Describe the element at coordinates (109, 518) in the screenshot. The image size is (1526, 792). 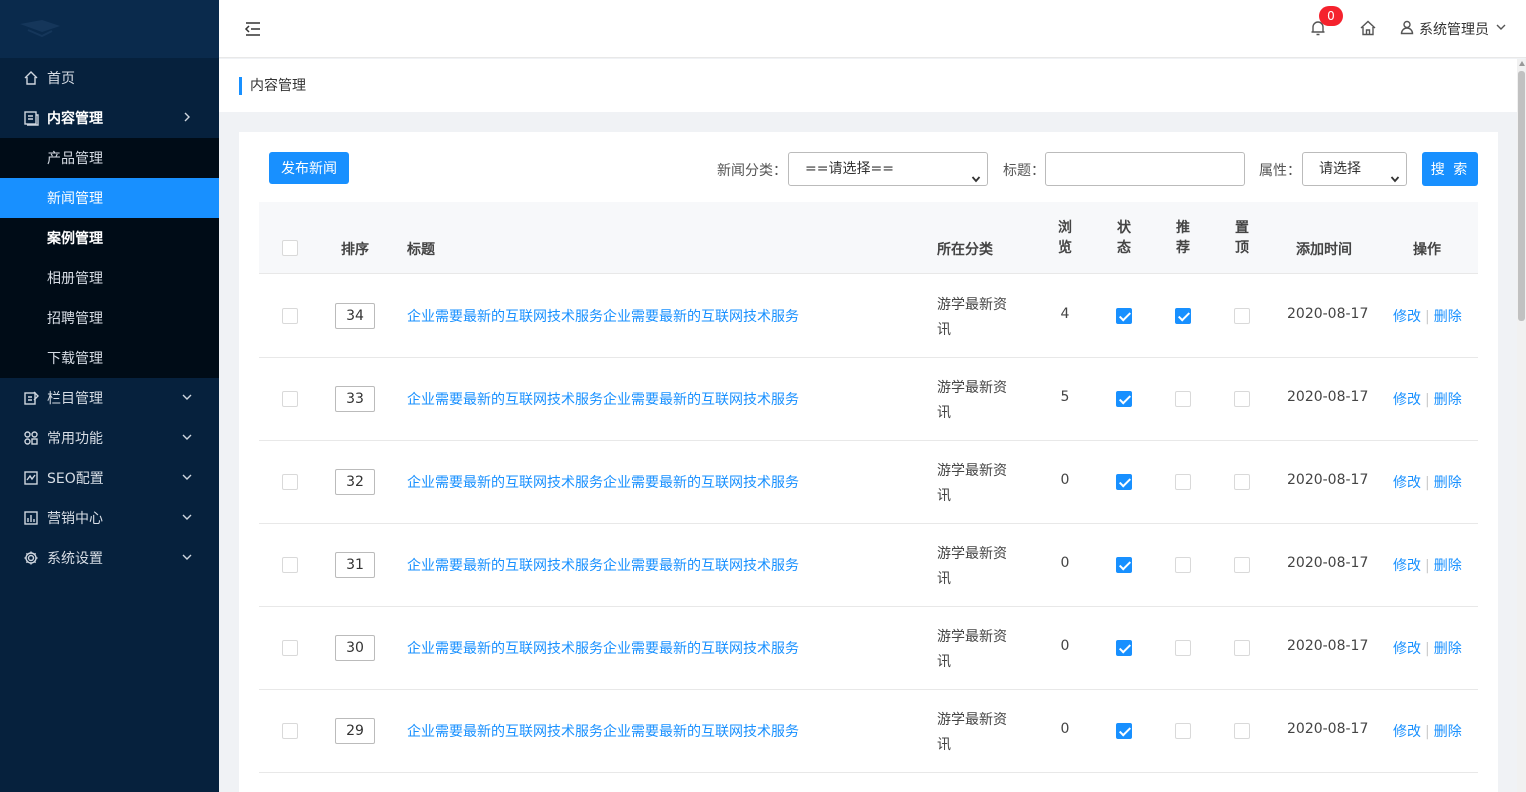
I see `sidebar-item-marketing: 营销中心` at that location.